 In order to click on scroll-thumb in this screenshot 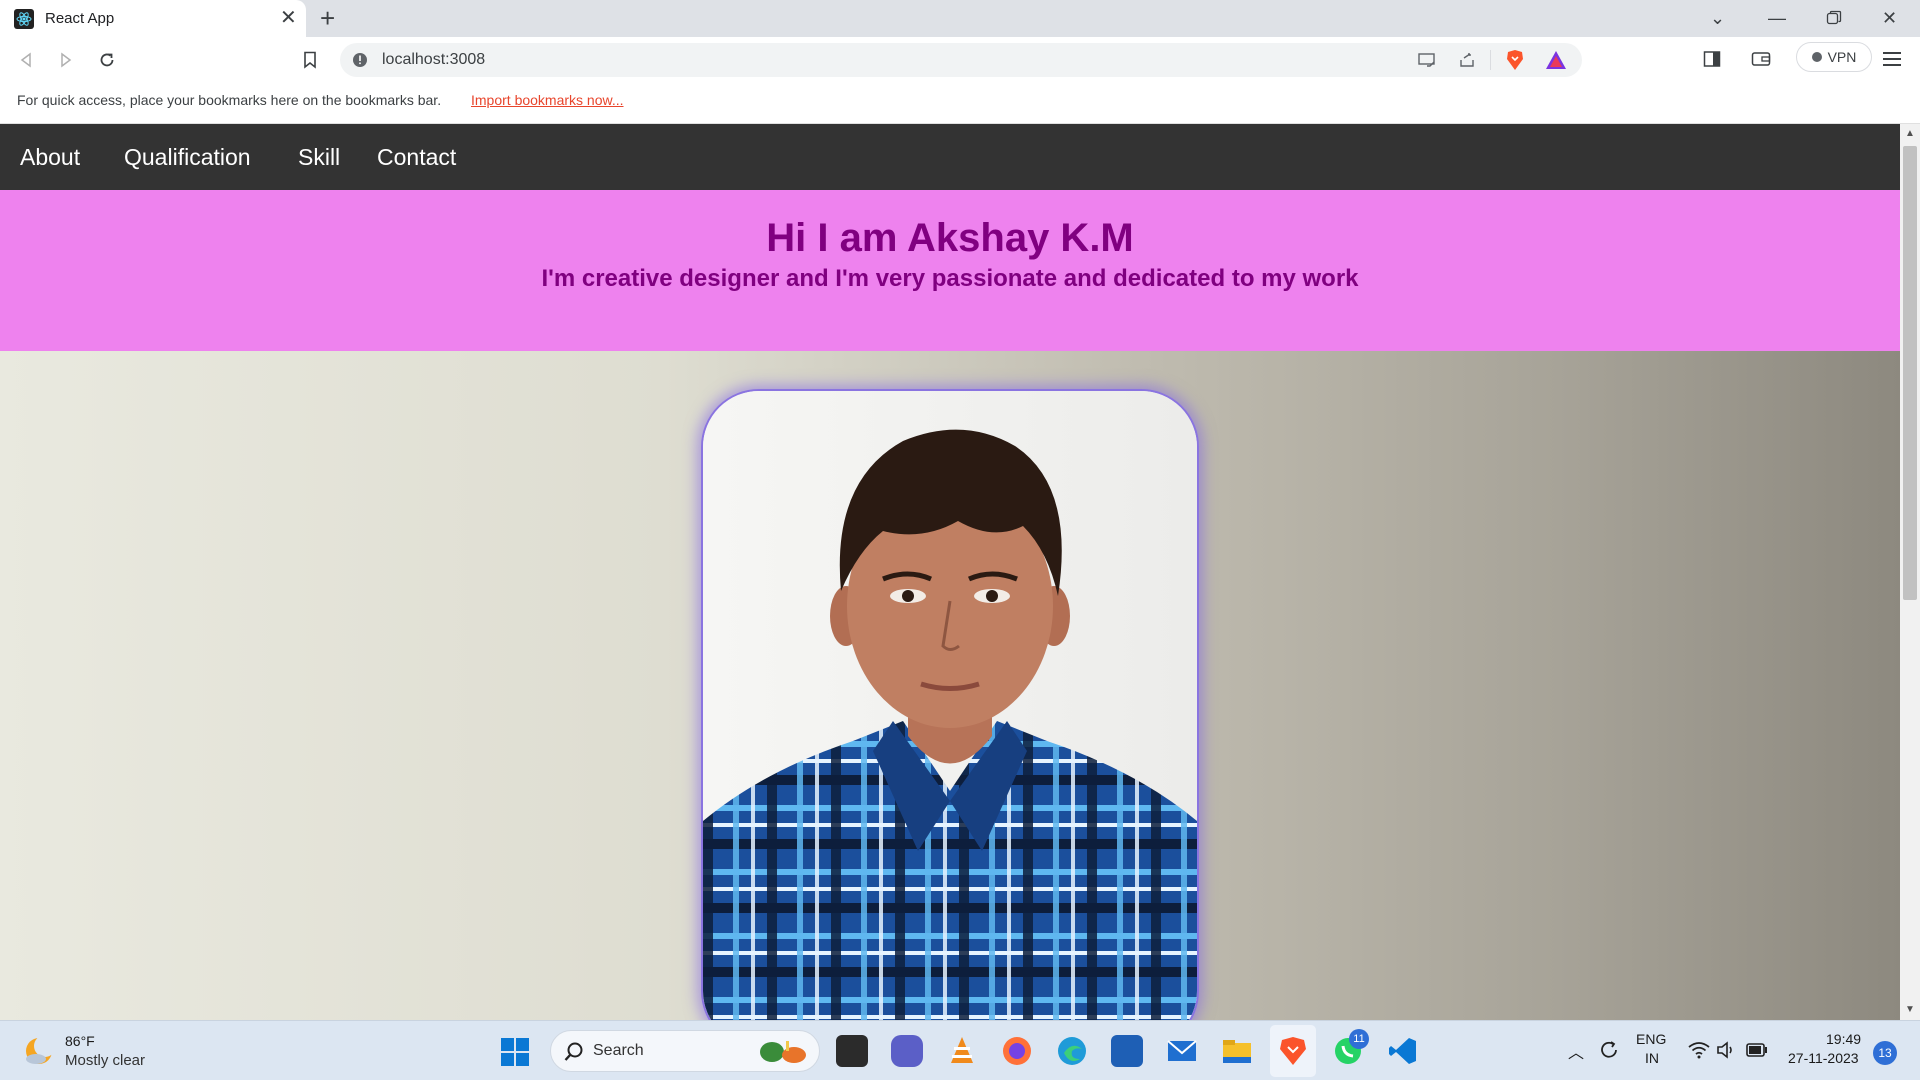, I will do `click(1910, 373)`.